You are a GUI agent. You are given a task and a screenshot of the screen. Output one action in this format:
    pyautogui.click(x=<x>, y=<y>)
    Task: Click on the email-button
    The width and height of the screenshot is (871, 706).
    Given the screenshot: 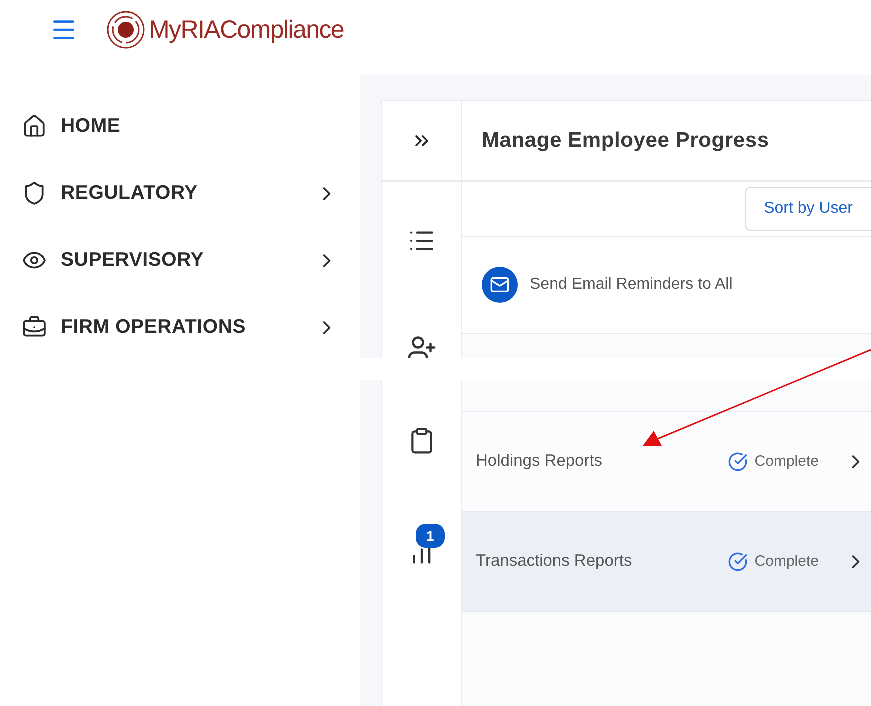 What is the action you would take?
    pyautogui.click(x=500, y=285)
    